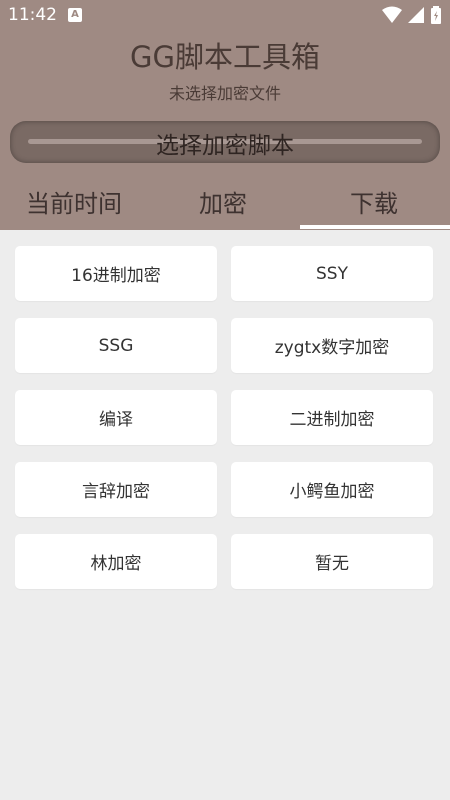  I want to click on ssy-button: SSY, so click(332, 273).